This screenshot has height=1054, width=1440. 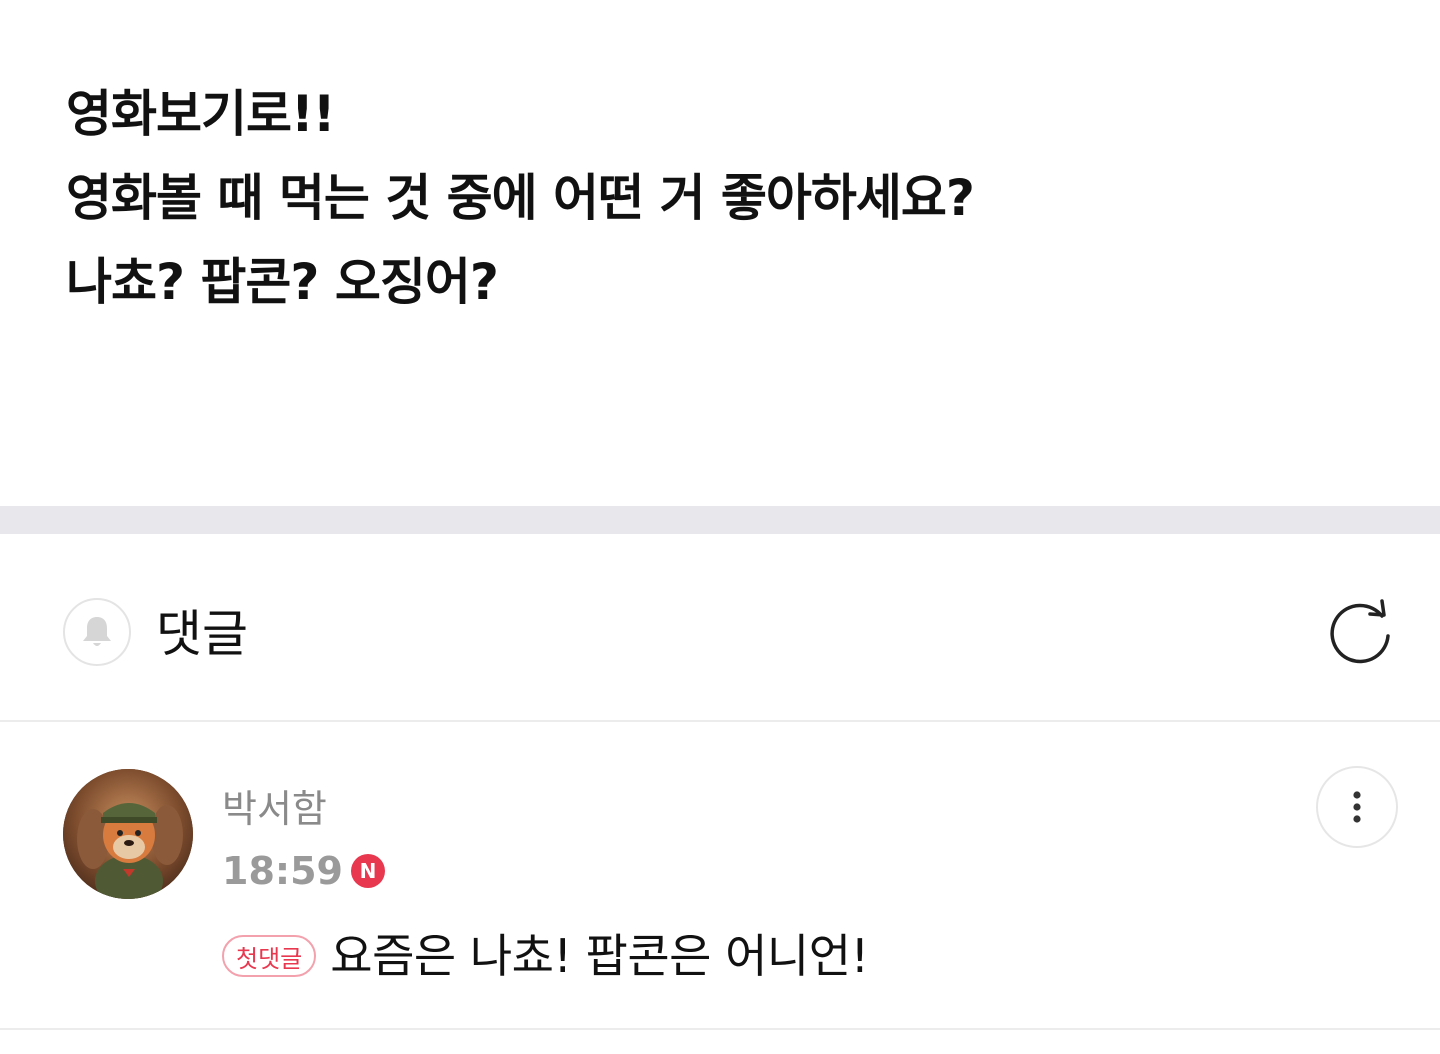 I want to click on comment-meta: 18:59 N, so click(x=303, y=871).